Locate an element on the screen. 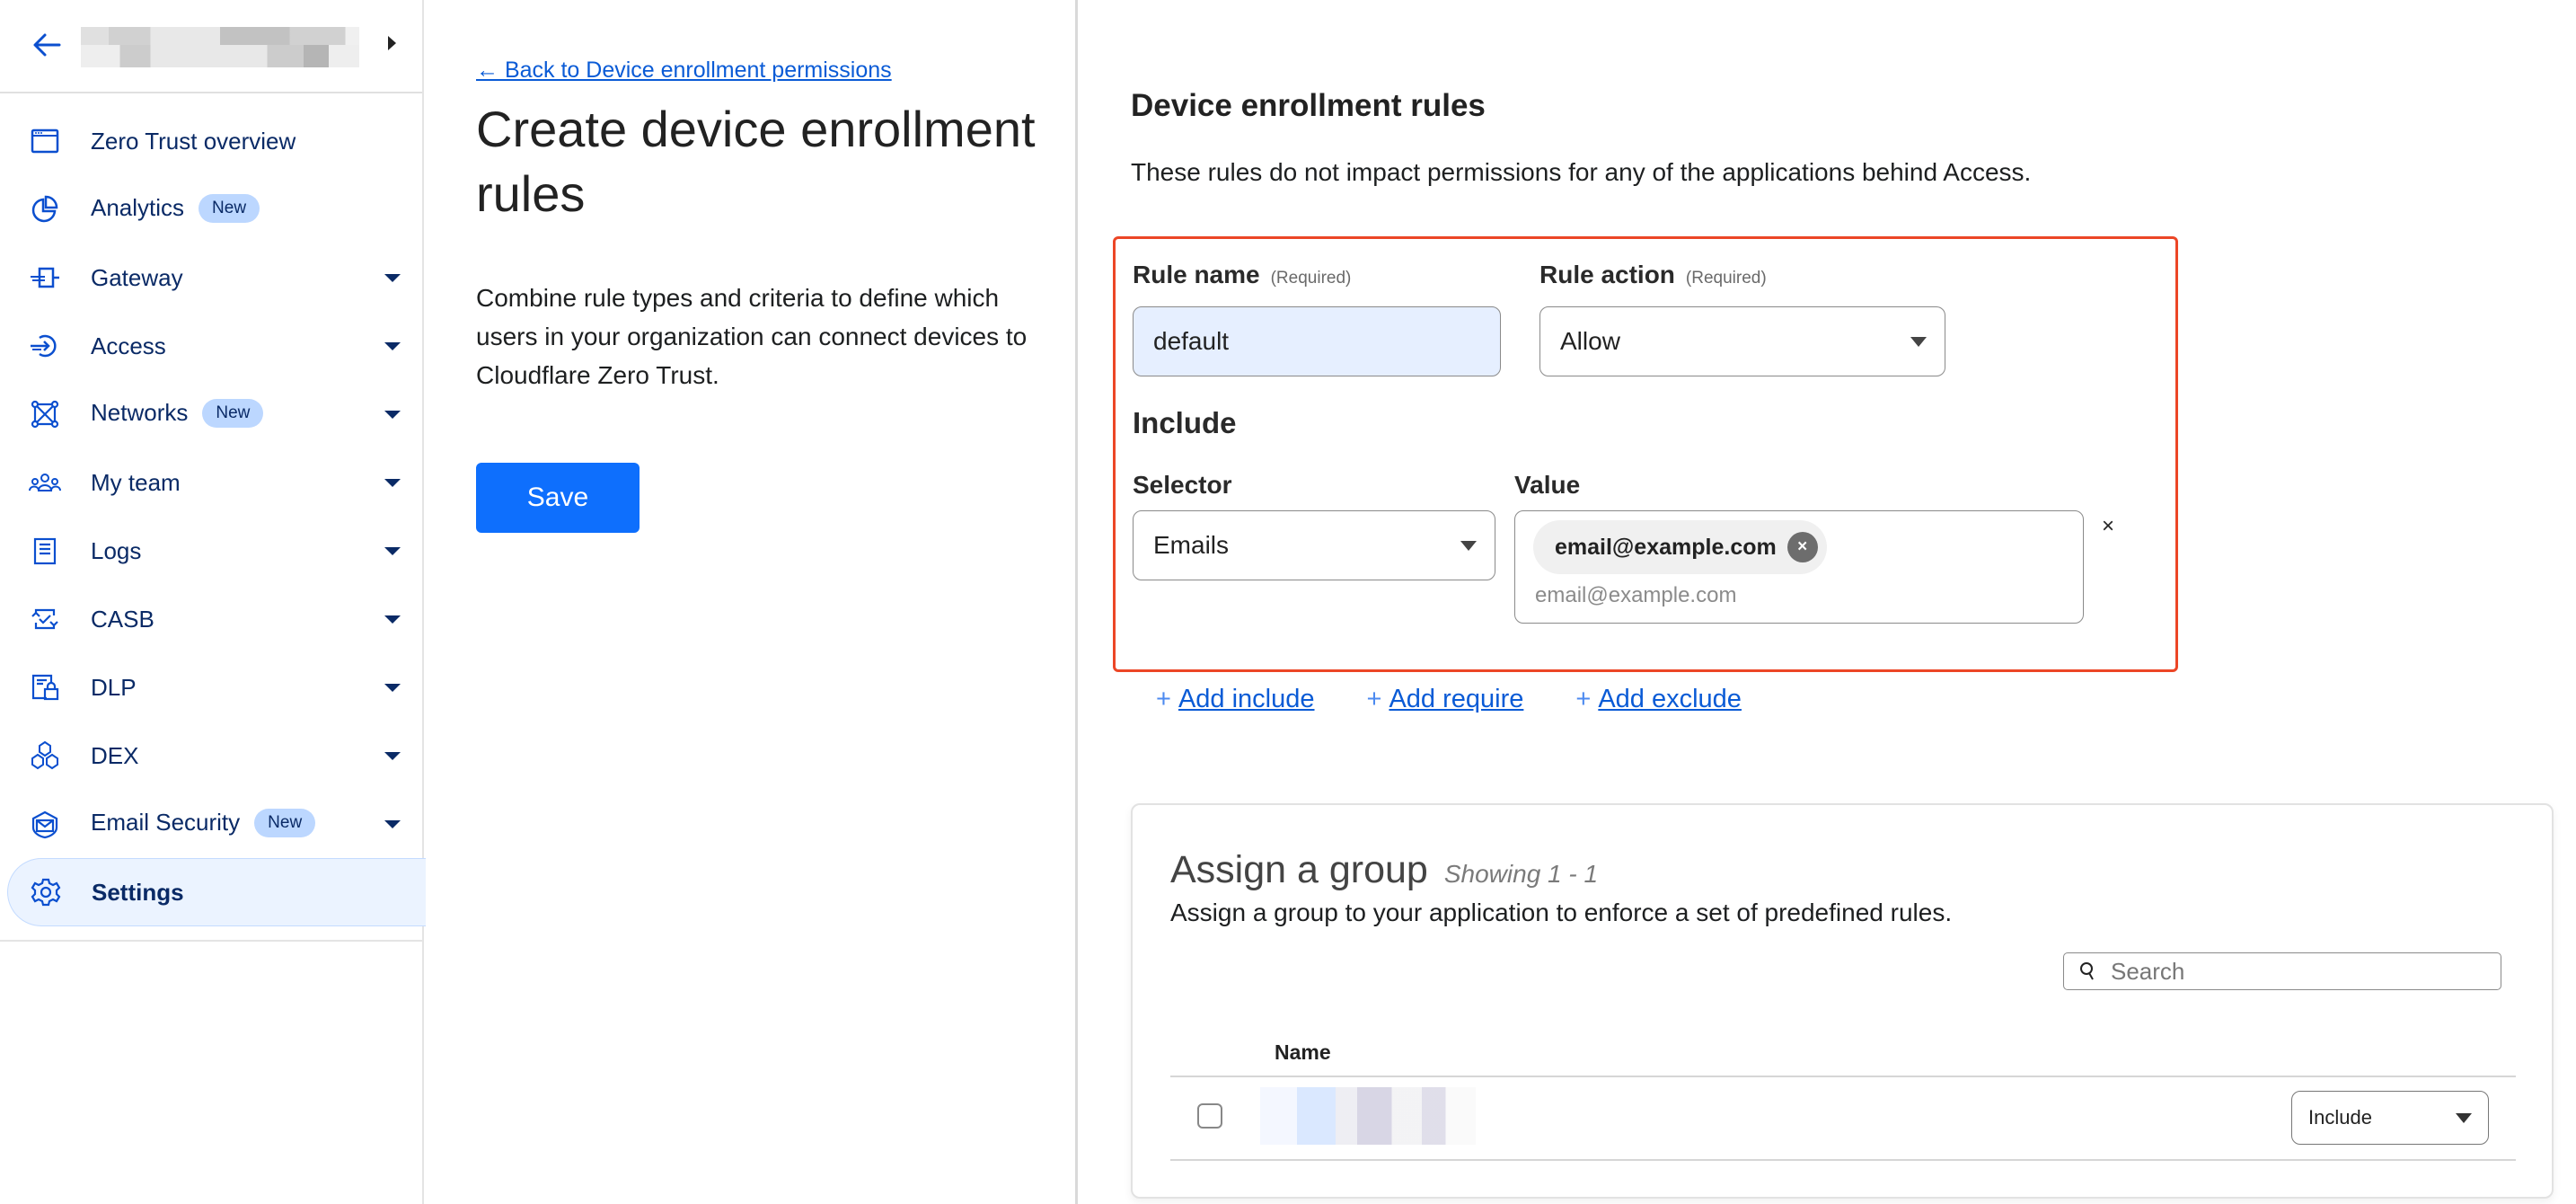 The image size is (2576, 1204). logs-icon is located at coordinates (45, 551).